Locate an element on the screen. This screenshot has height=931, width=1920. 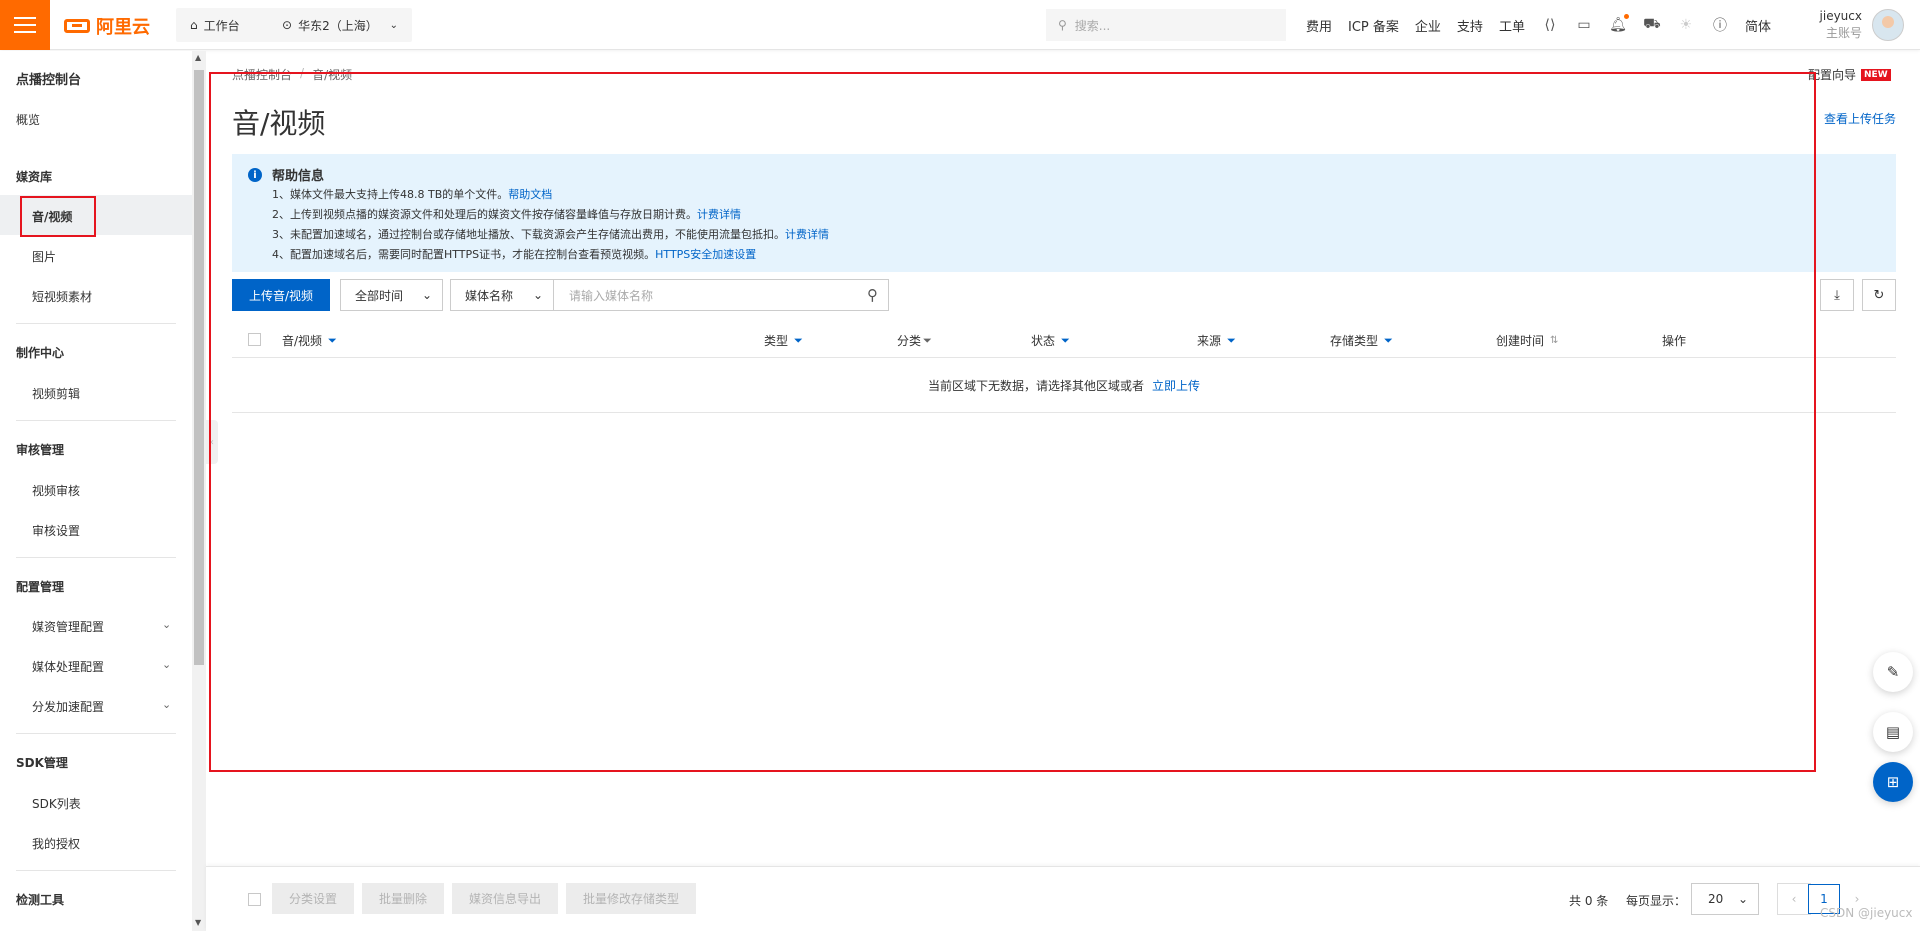
home-icon: ⌂ is located at coordinates (194, 25).